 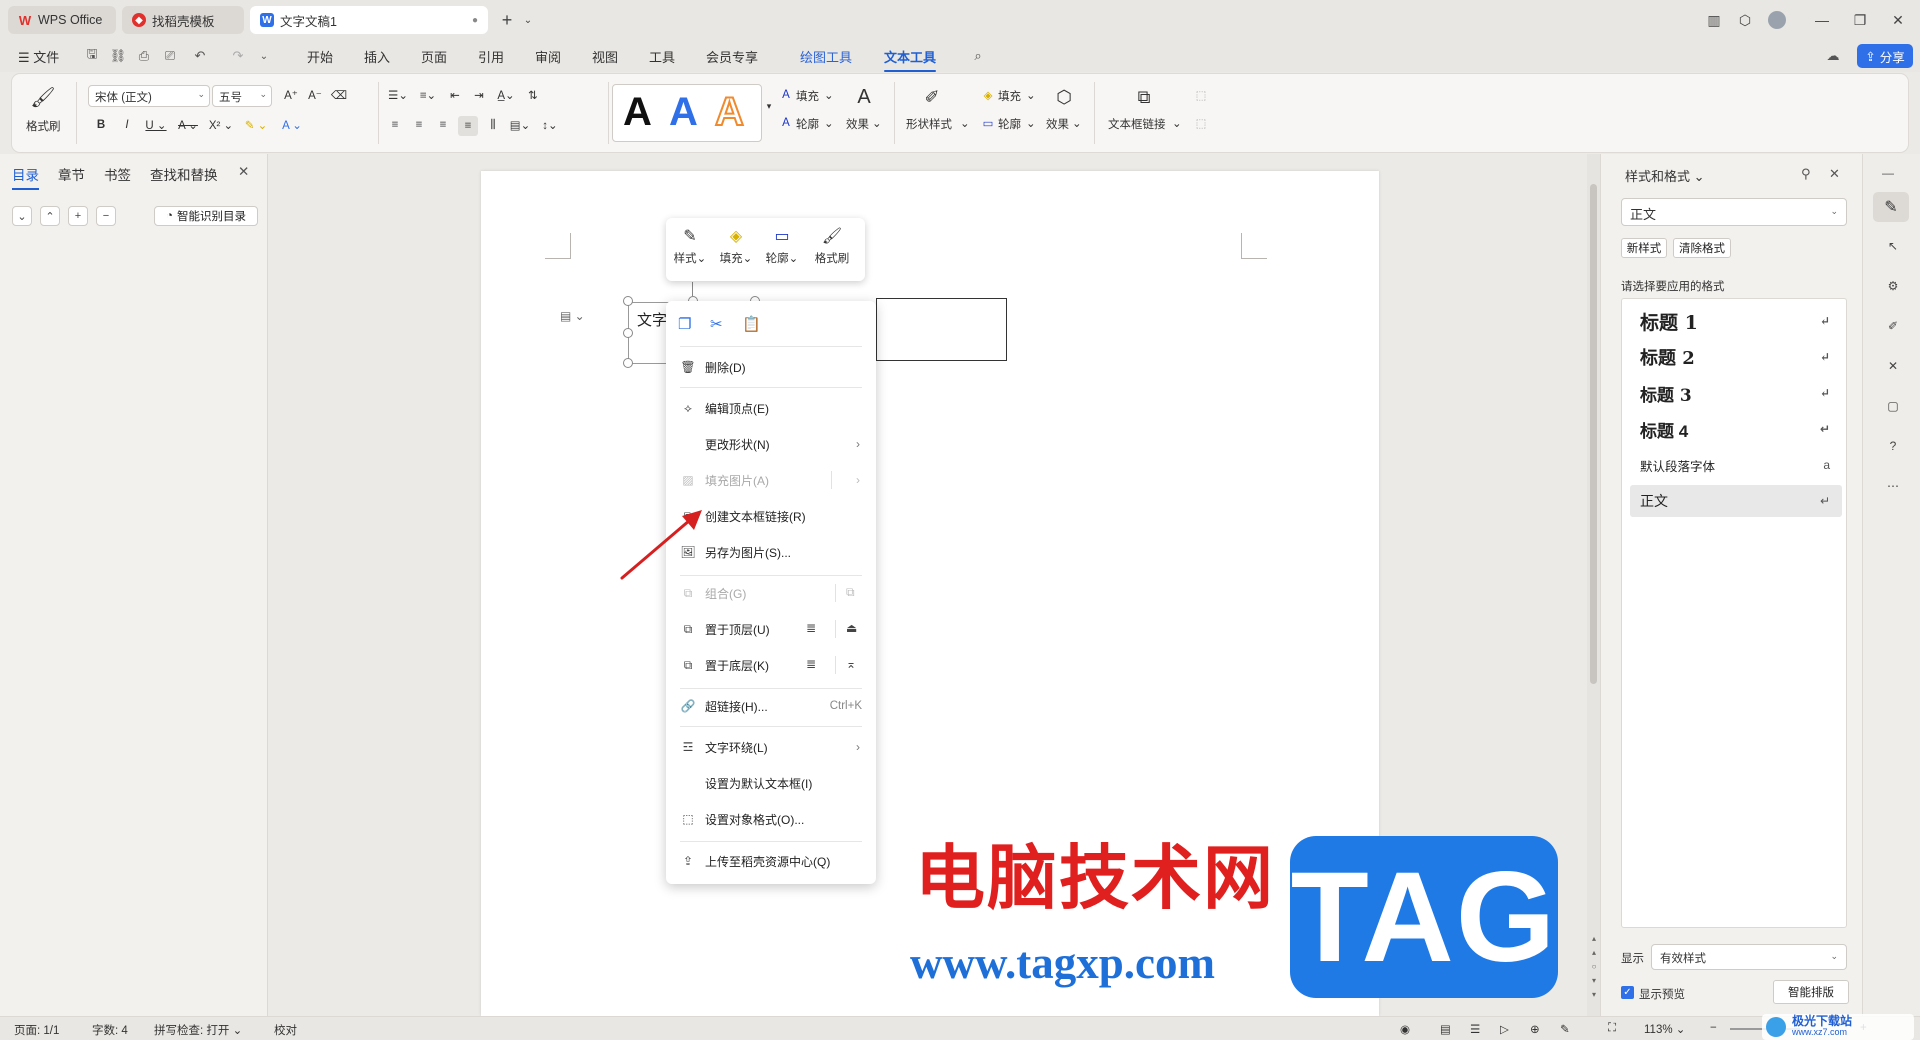 What do you see at coordinates (662, 56) in the screenshot?
I see `menu-tools: 工具` at bounding box center [662, 56].